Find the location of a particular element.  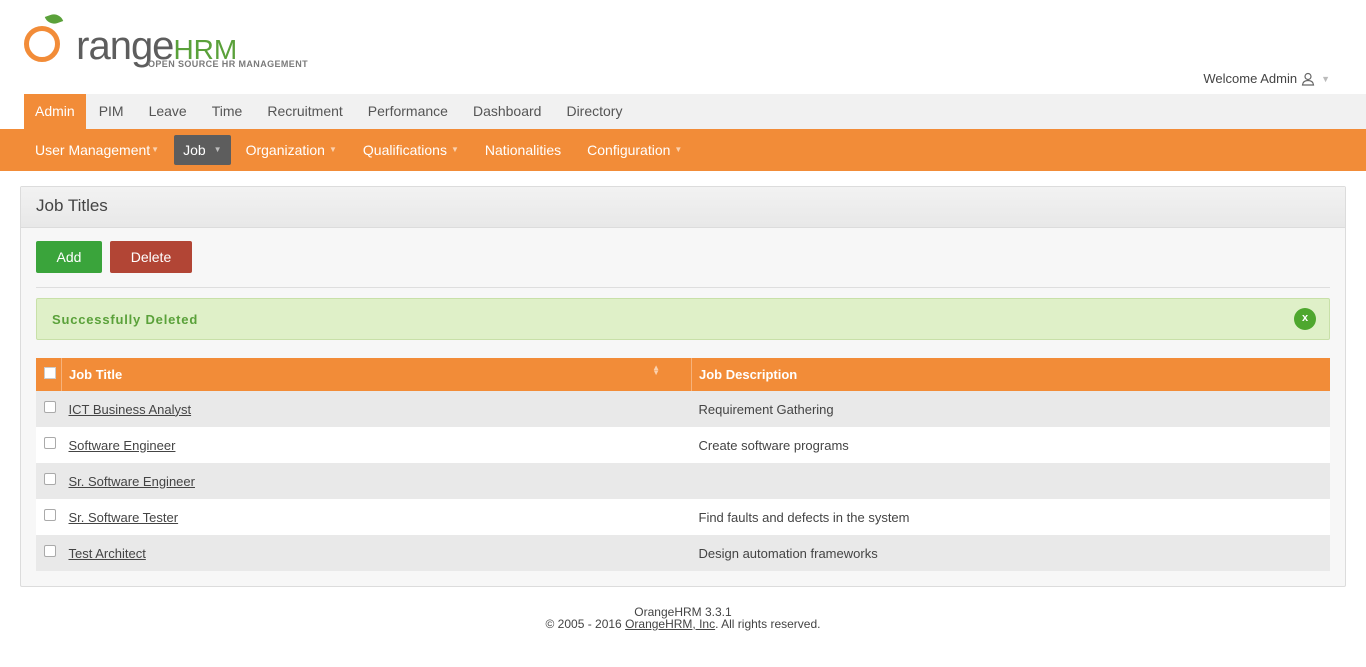

success-message-text: Successfully Deleted is located at coordinates (125, 319).